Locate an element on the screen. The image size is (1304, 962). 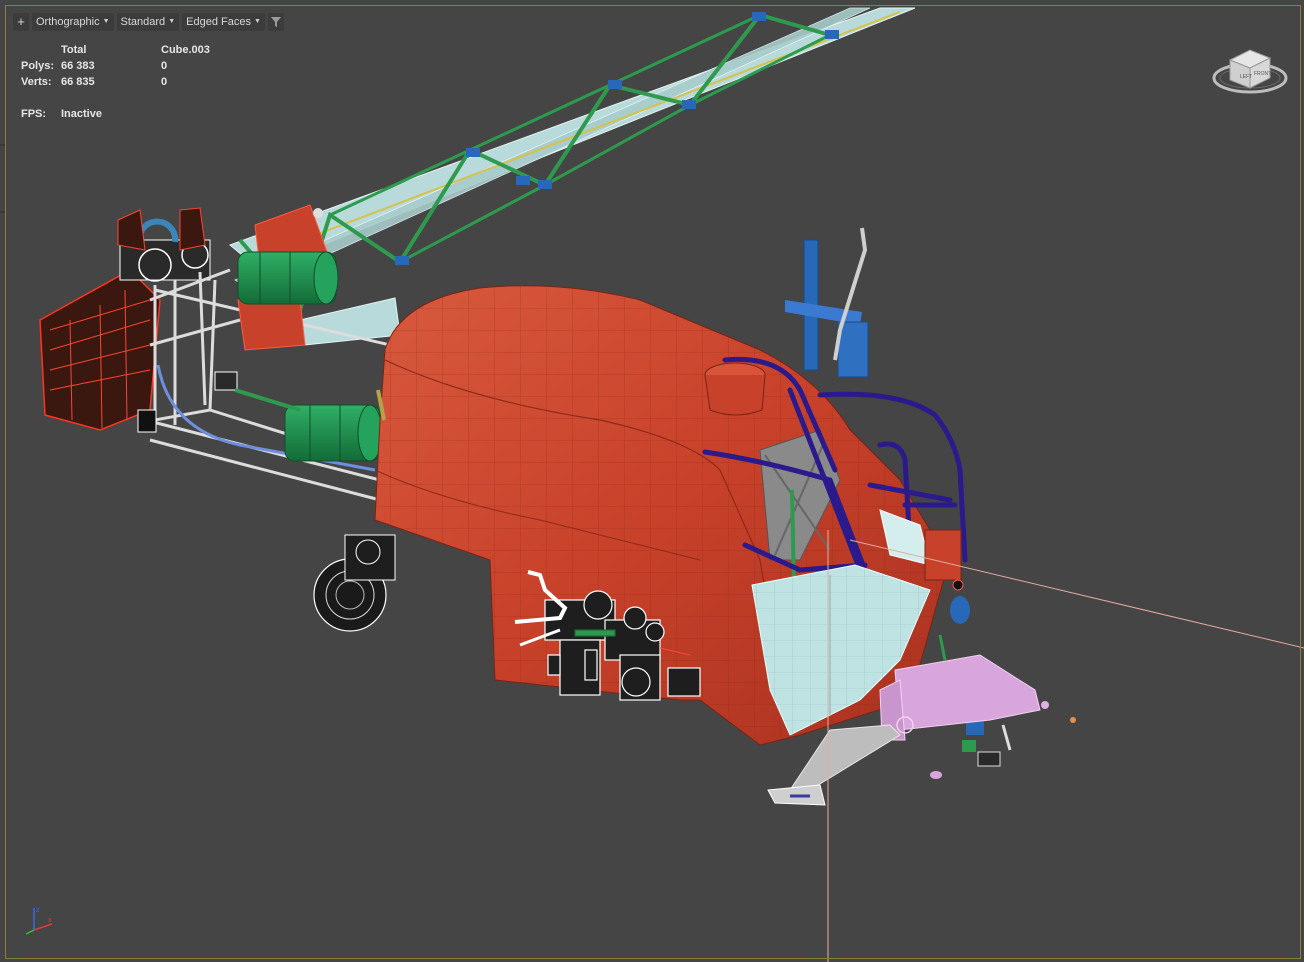
plus-label: + is located at coordinates (21, 21).